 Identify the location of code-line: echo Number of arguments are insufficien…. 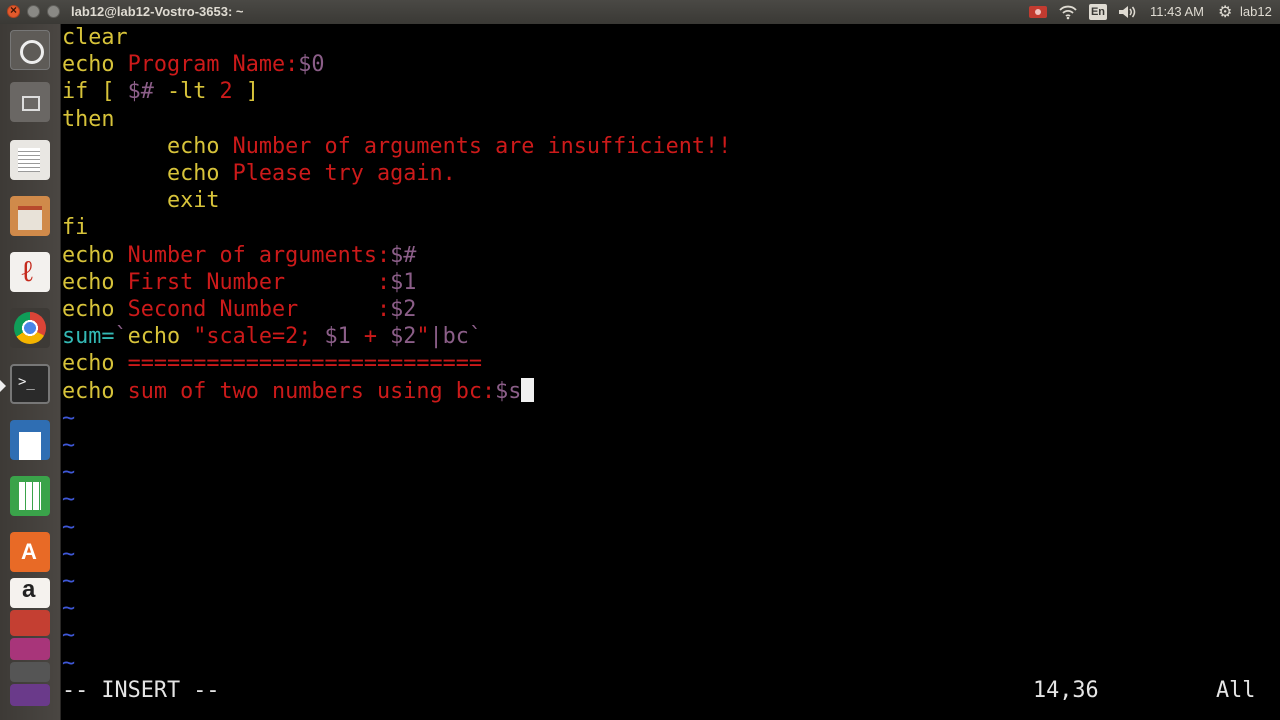
(396, 146).